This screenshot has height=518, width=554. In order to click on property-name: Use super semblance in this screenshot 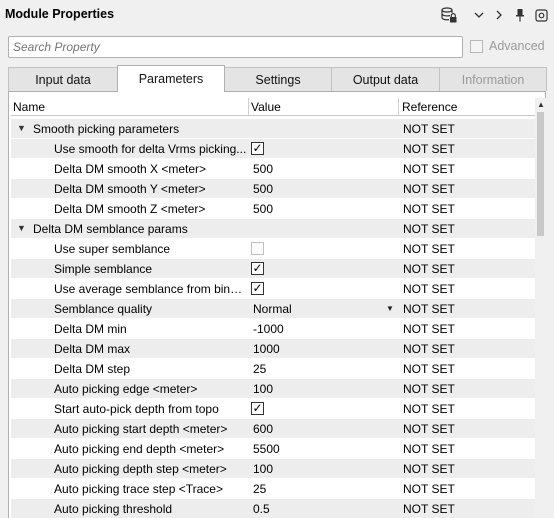, I will do `click(112, 249)`.